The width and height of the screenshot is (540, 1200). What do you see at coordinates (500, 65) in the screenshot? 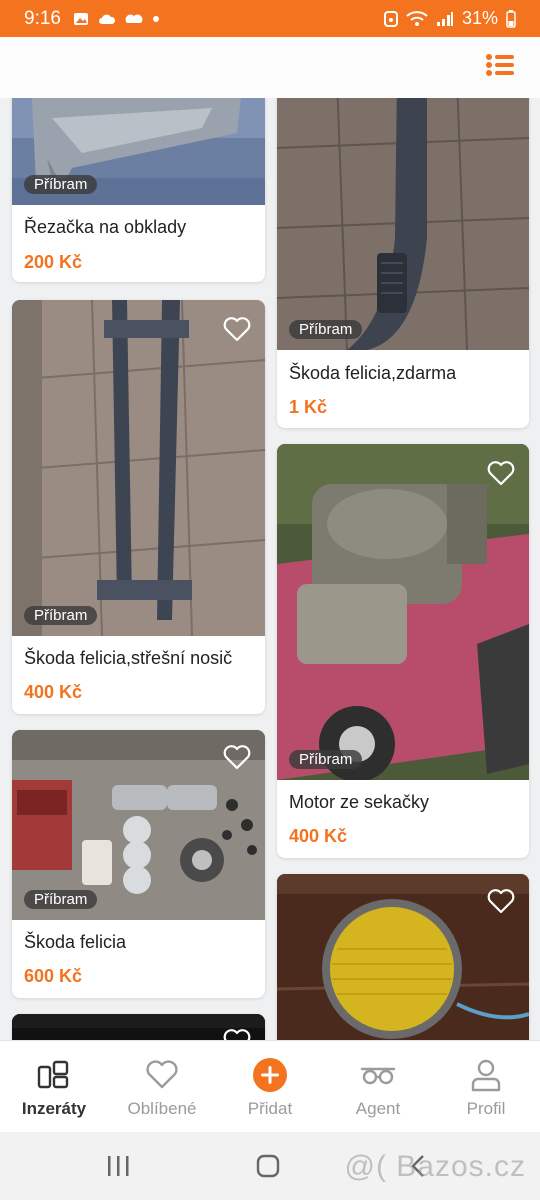
I see `menu-icon` at bounding box center [500, 65].